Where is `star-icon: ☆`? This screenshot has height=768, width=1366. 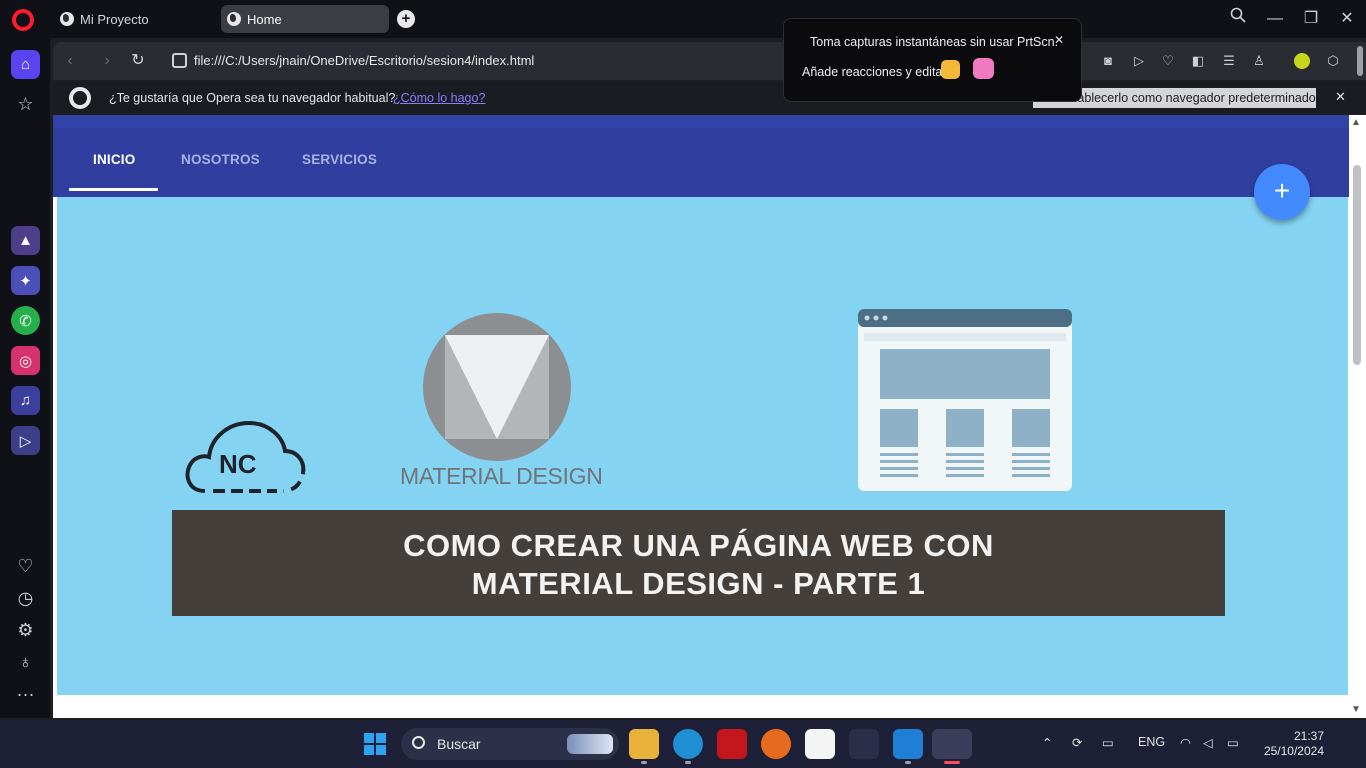 star-icon: ☆ is located at coordinates (25, 104).